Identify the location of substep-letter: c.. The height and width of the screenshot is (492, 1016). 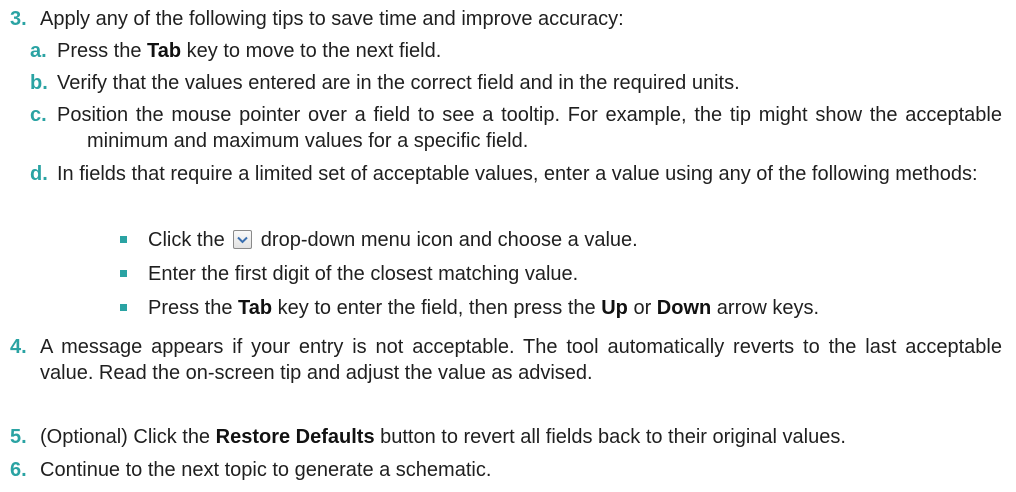
(38, 115).